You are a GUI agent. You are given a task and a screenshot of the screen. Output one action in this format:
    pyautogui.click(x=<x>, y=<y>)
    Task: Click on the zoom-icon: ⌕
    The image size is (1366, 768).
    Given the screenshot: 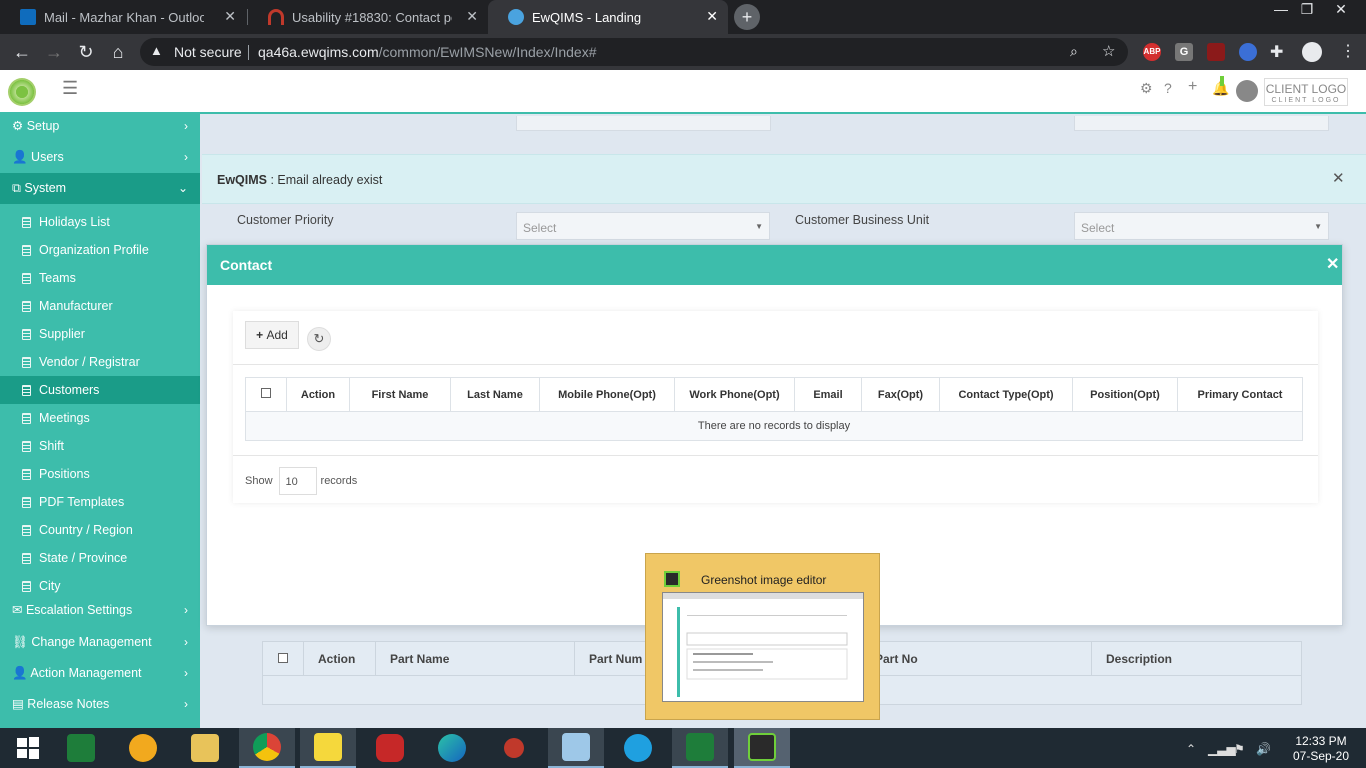 What is the action you would take?
    pyautogui.click(x=1074, y=51)
    